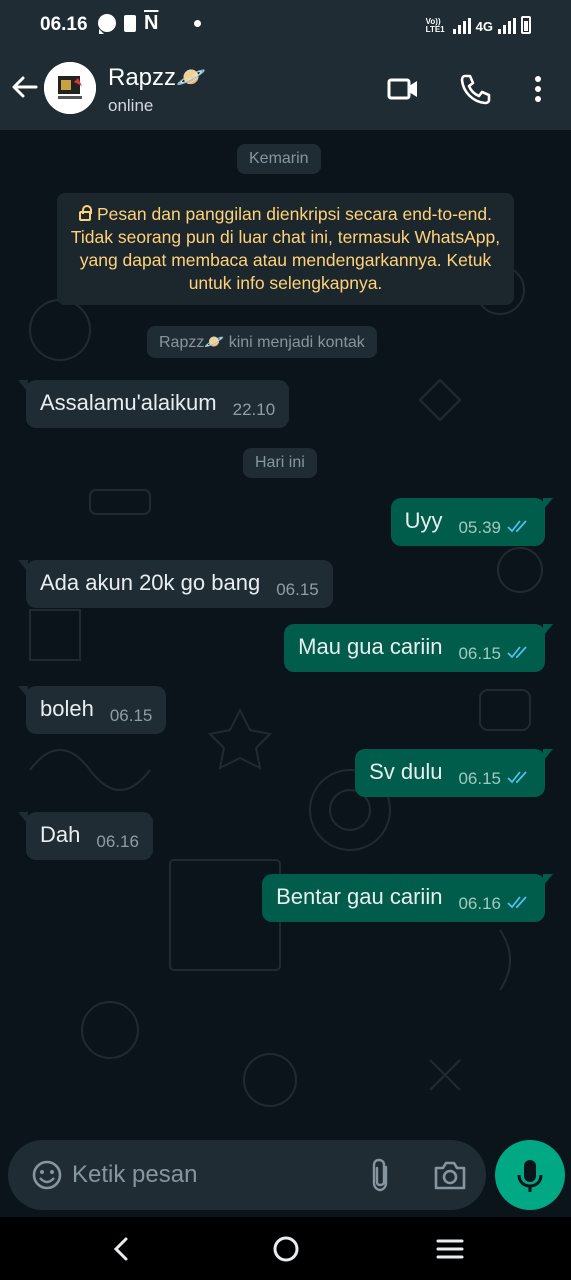 This screenshot has height=1280, width=571. What do you see at coordinates (435, 29) in the screenshot?
I see `lte-label: LTE1` at bounding box center [435, 29].